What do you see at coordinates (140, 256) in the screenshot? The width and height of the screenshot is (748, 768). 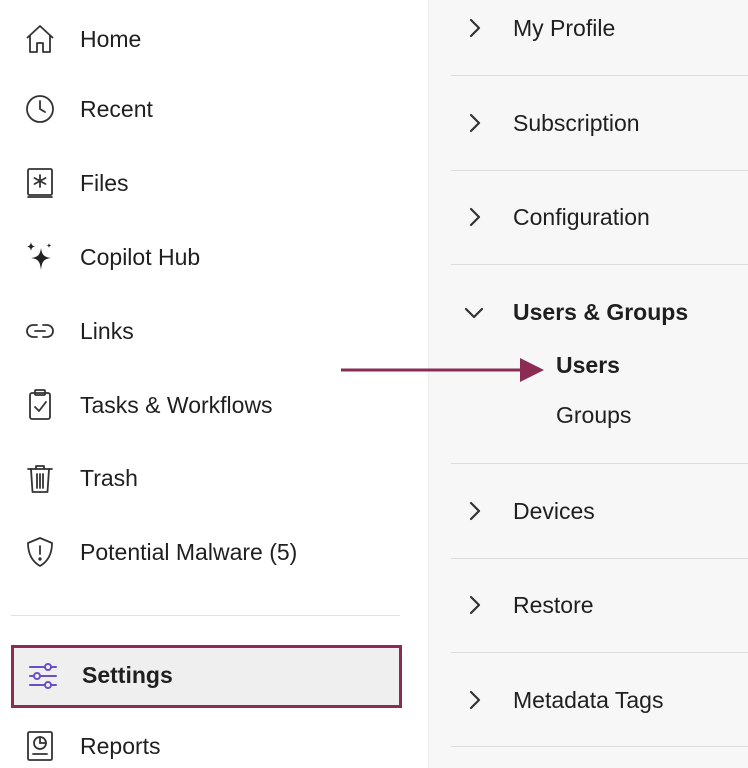 I see `sidebar-item-label: Copilot Hub` at bounding box center [140, 256].